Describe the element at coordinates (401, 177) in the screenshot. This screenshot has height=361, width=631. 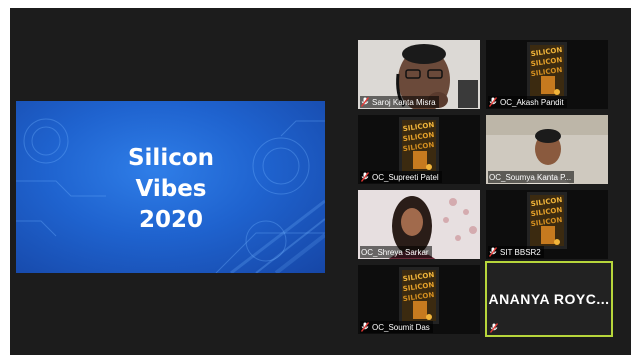
I see `participant-name-label: OC_Supreeti Patel` at that location.